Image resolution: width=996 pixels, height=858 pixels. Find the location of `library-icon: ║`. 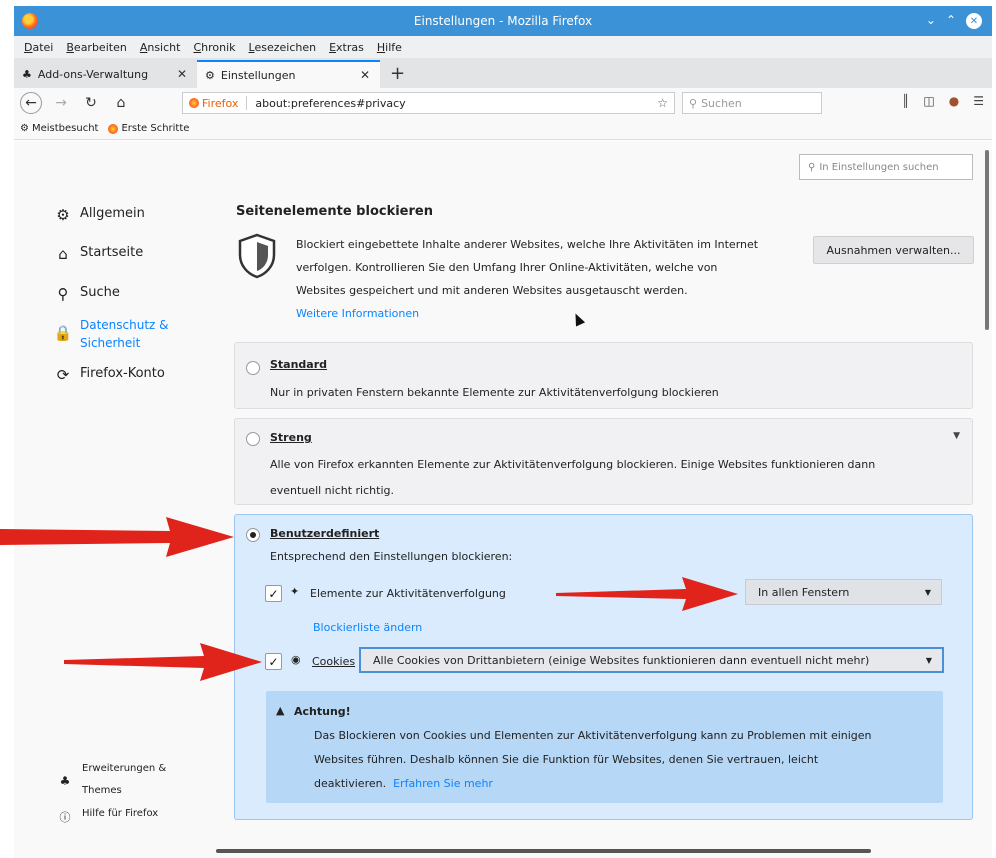

library-icon: ║ is located at coordinates (905, 101).